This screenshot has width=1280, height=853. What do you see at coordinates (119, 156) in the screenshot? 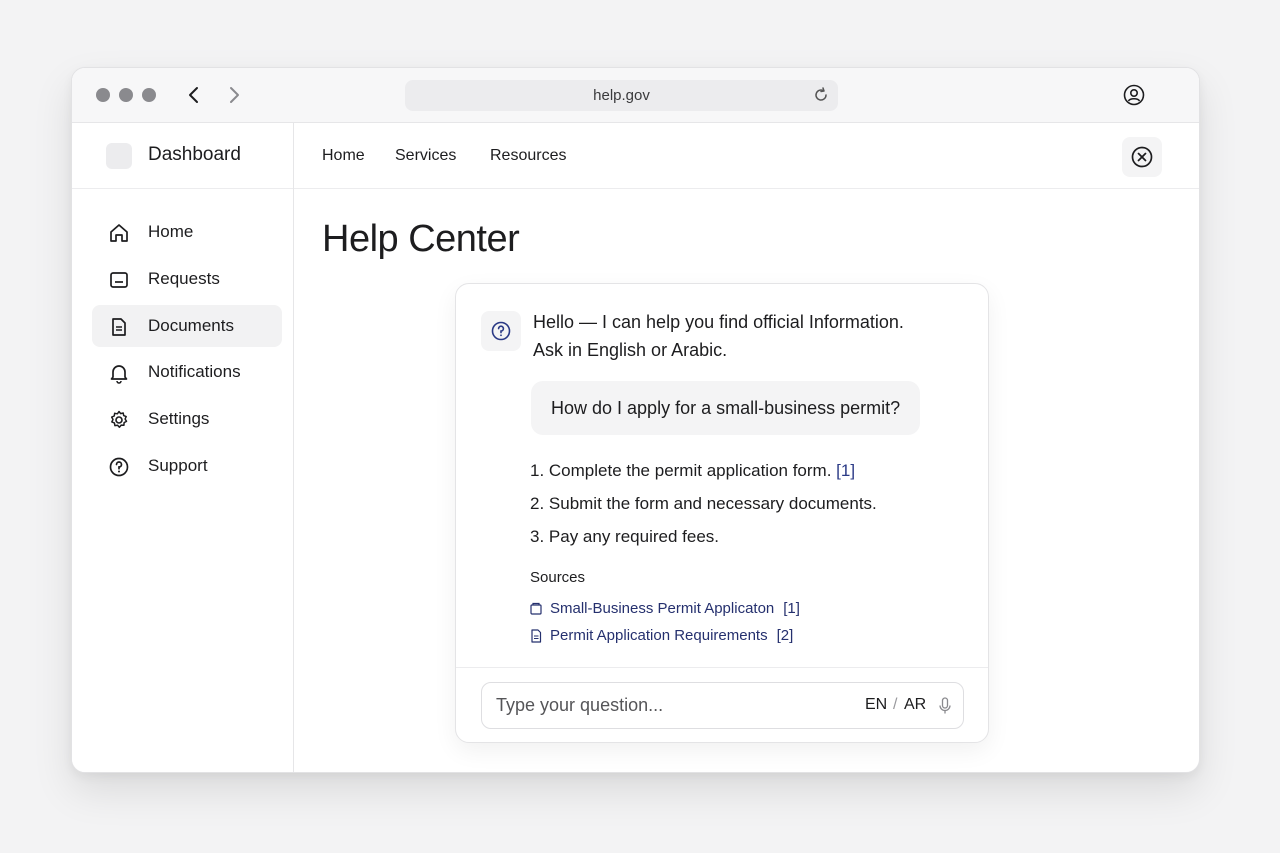
I see `brand-logo` at bounding box center [119, 156].